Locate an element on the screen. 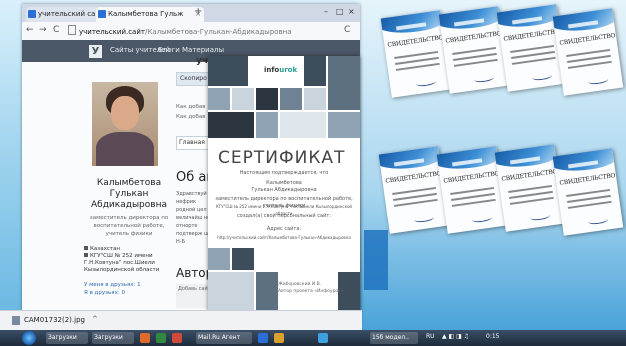 Image resolution: width=626 pixels, height=346 pixels. taskbar-downloads-1: Загрузки is located at coordinates (67, 338).